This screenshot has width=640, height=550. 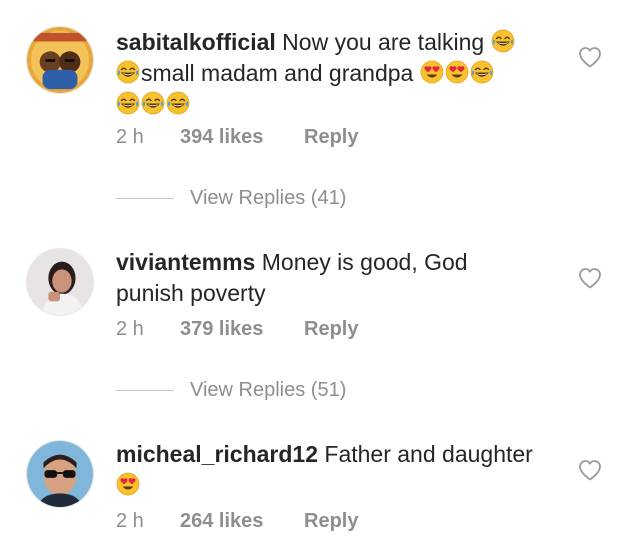 I want to click on likes-count: 264 likes, so click(x=242, y=521).